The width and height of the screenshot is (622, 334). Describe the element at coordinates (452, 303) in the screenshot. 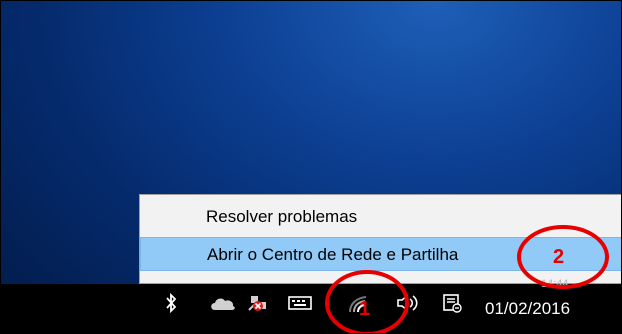

I see `action-center-icon` at that location.